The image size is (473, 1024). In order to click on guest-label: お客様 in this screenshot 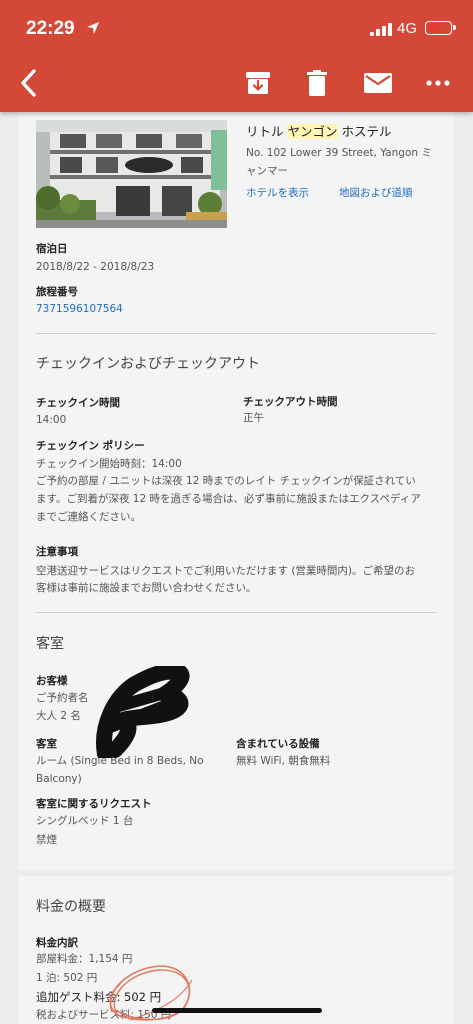, I will do `click(52, 681)`.